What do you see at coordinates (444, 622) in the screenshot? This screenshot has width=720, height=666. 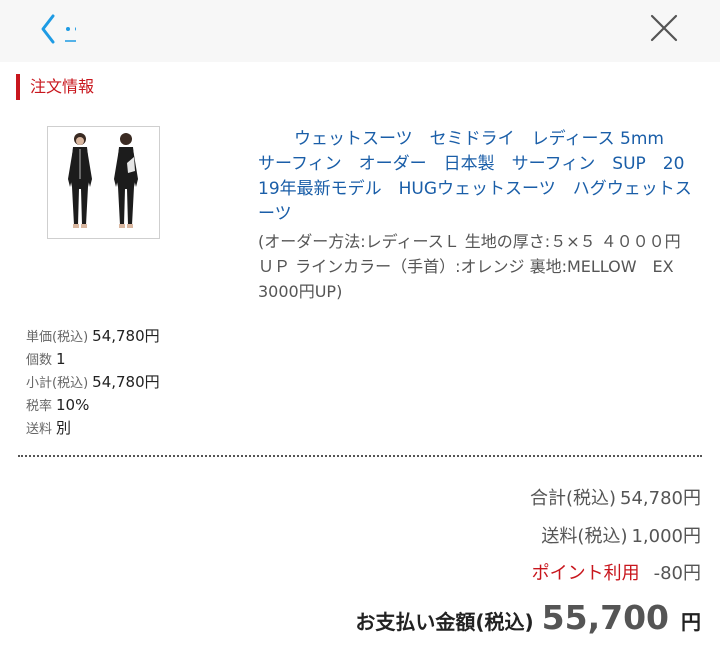 I see `payment-total-label: お支払い金額(税込)` at bounding box center [444, 622].